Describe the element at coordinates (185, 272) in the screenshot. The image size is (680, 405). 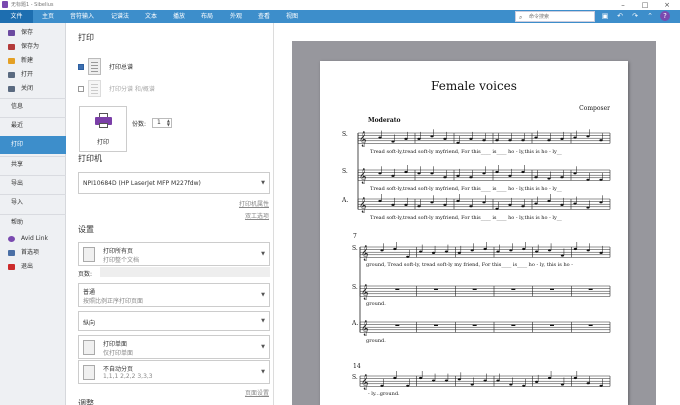
I see `pages-input` at that location.